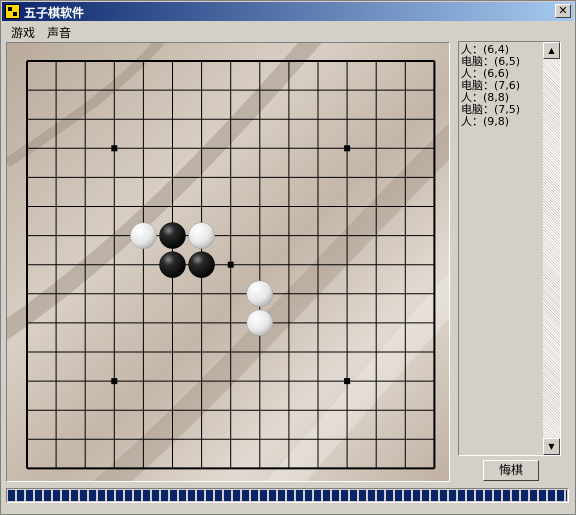 Image resolution: width=576 pixels, height=515 pixels. Describe the element at coordinates (563, 11) in the screenshot. I see `close-icon: ✕` at that location.